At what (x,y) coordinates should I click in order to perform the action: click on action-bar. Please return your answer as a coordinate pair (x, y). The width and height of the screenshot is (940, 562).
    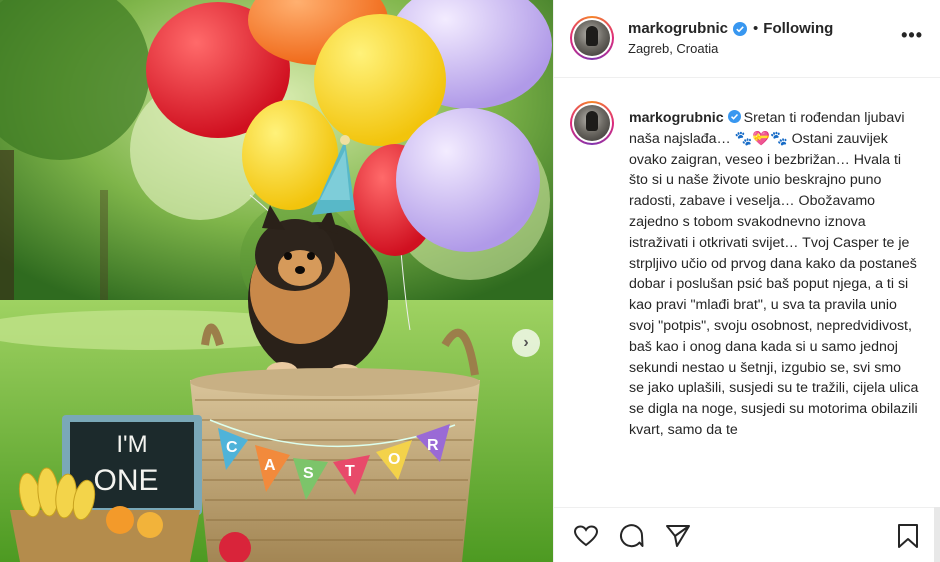
    Looking at the image, I should click on (747, 534).